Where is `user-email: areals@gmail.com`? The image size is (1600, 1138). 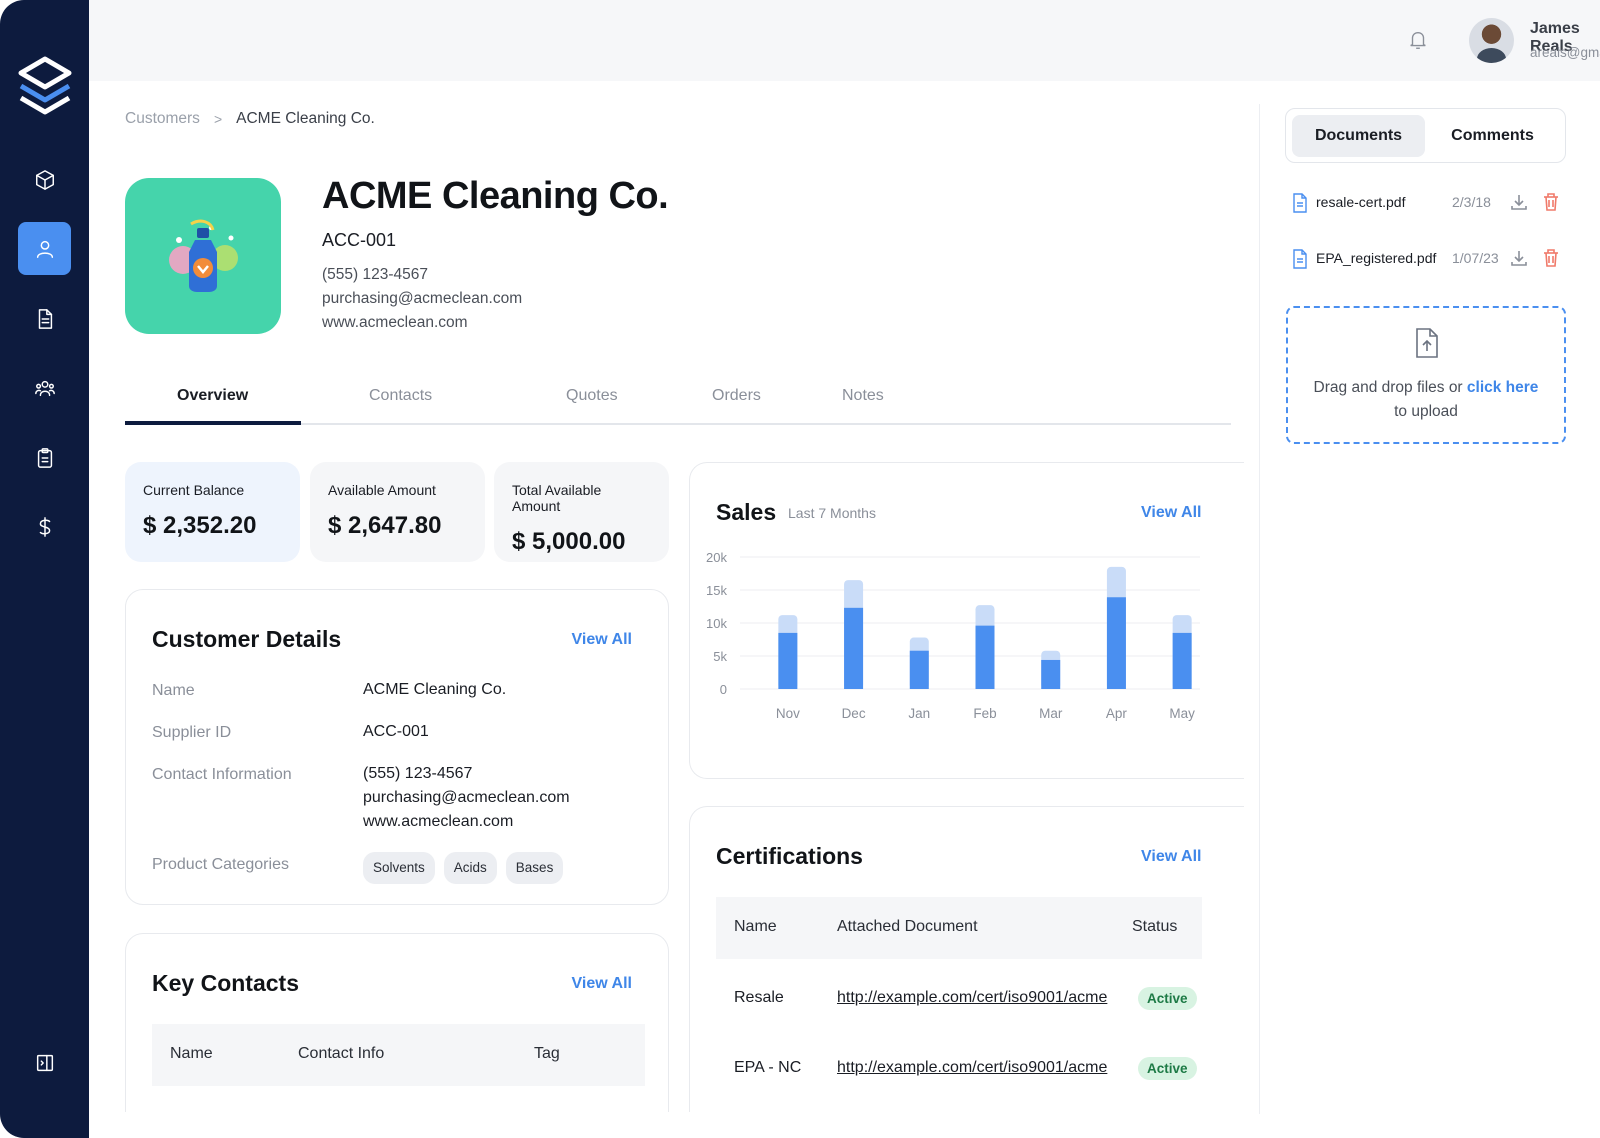
user-email: areals@gmail.com is located at coordinates (1565, 52).